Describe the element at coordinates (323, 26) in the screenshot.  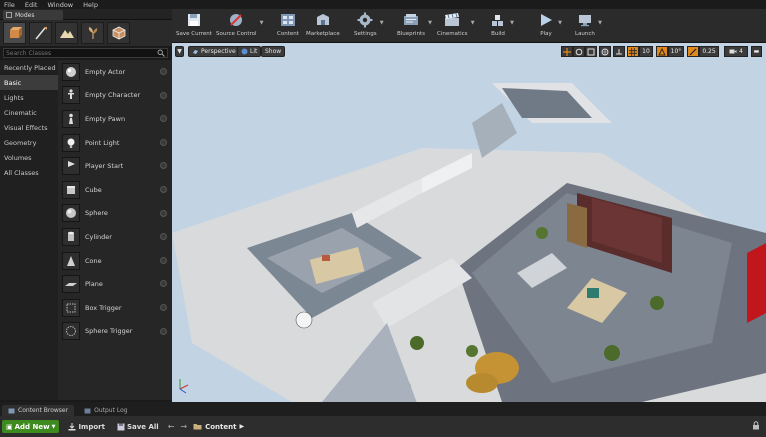
I see `marketplace-button: Marketplace` at that location.